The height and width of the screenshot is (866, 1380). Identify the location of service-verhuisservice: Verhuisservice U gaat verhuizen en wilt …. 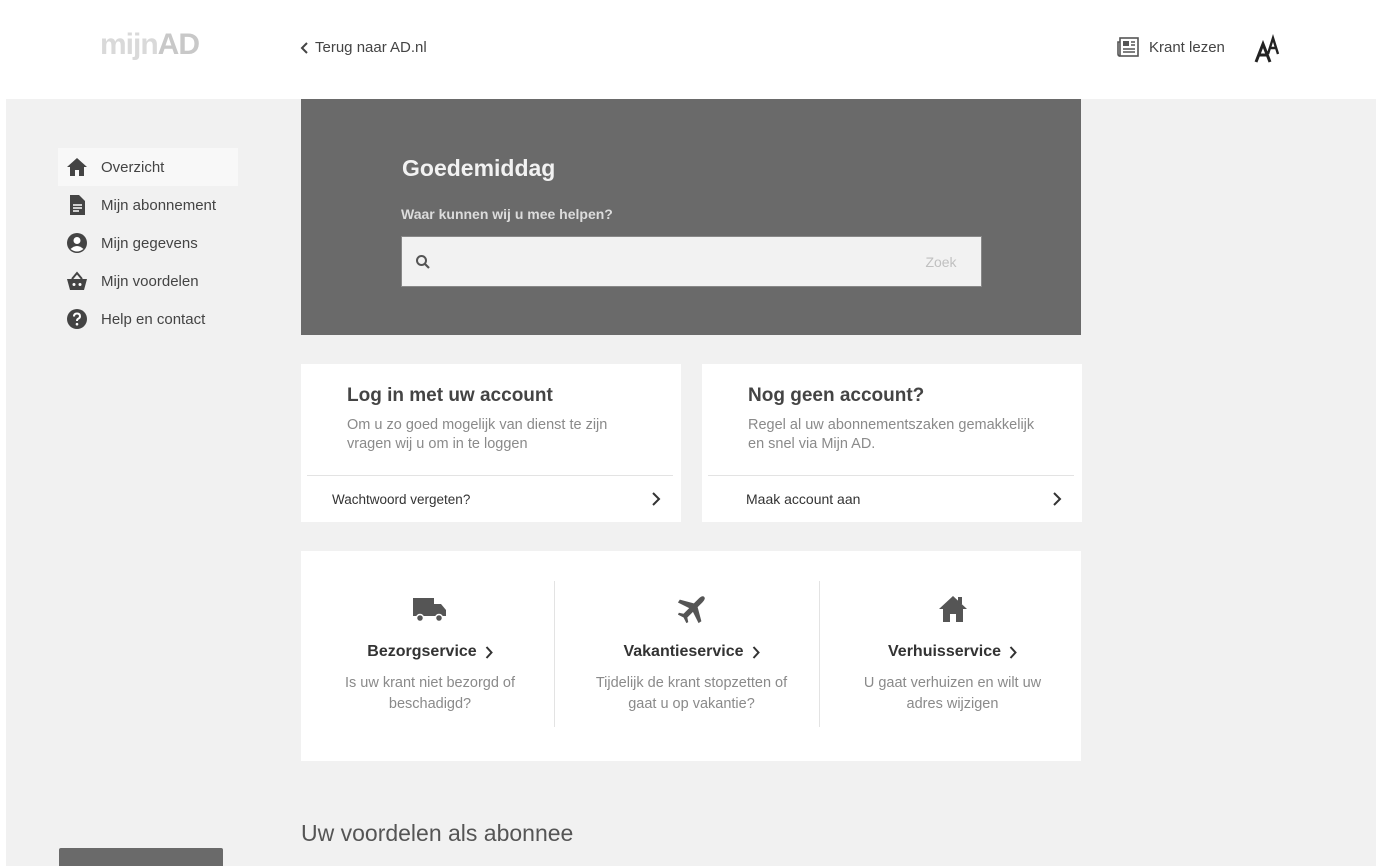
(952, 654).